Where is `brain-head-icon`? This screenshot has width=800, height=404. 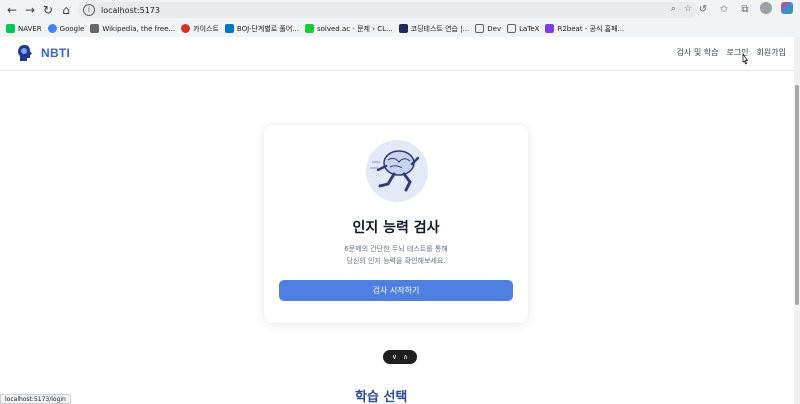 brain-head-icon is located at coordinates (25, 53).